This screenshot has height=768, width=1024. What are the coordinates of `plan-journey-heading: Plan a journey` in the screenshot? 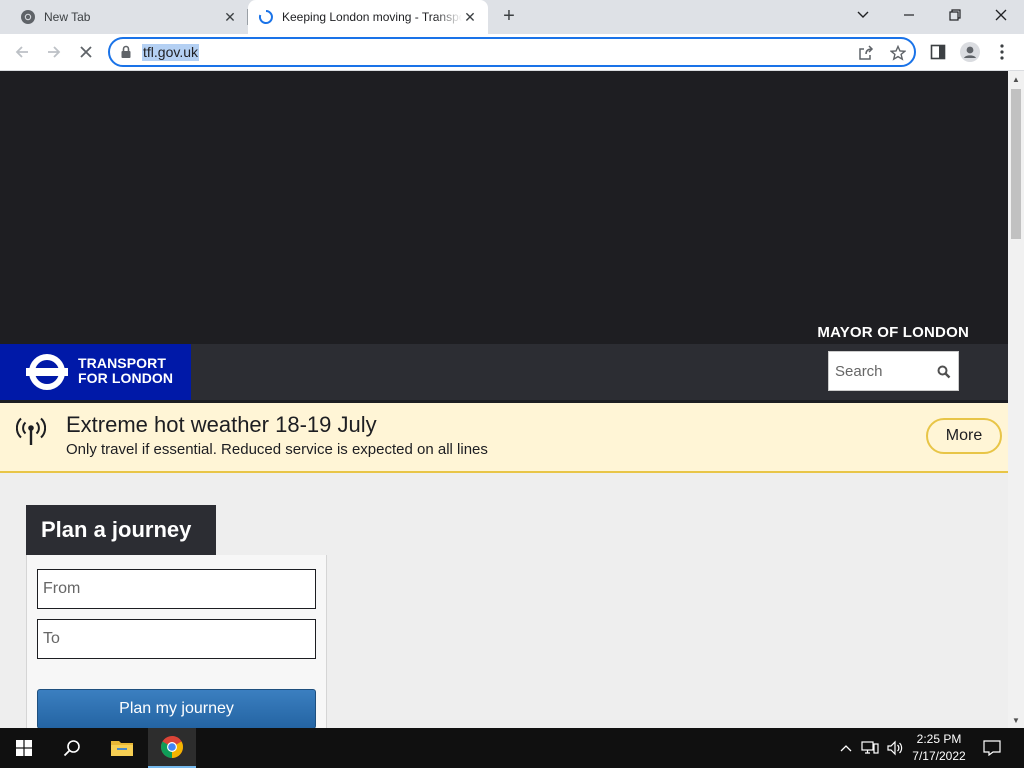 It's located at (121, 530).